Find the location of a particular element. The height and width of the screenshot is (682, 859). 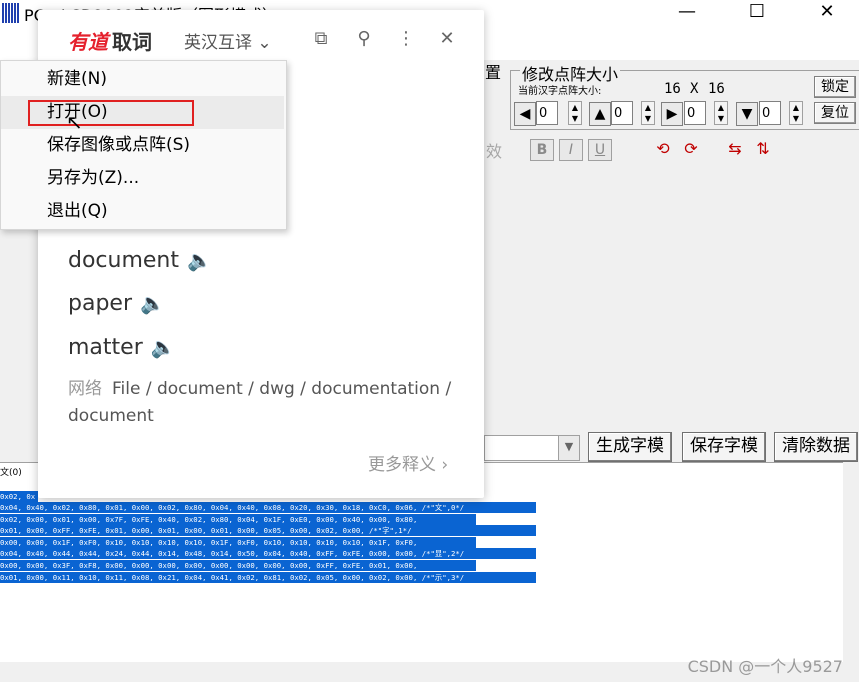

more-options-icon: ⋮ is located at coordinates (406, 39).